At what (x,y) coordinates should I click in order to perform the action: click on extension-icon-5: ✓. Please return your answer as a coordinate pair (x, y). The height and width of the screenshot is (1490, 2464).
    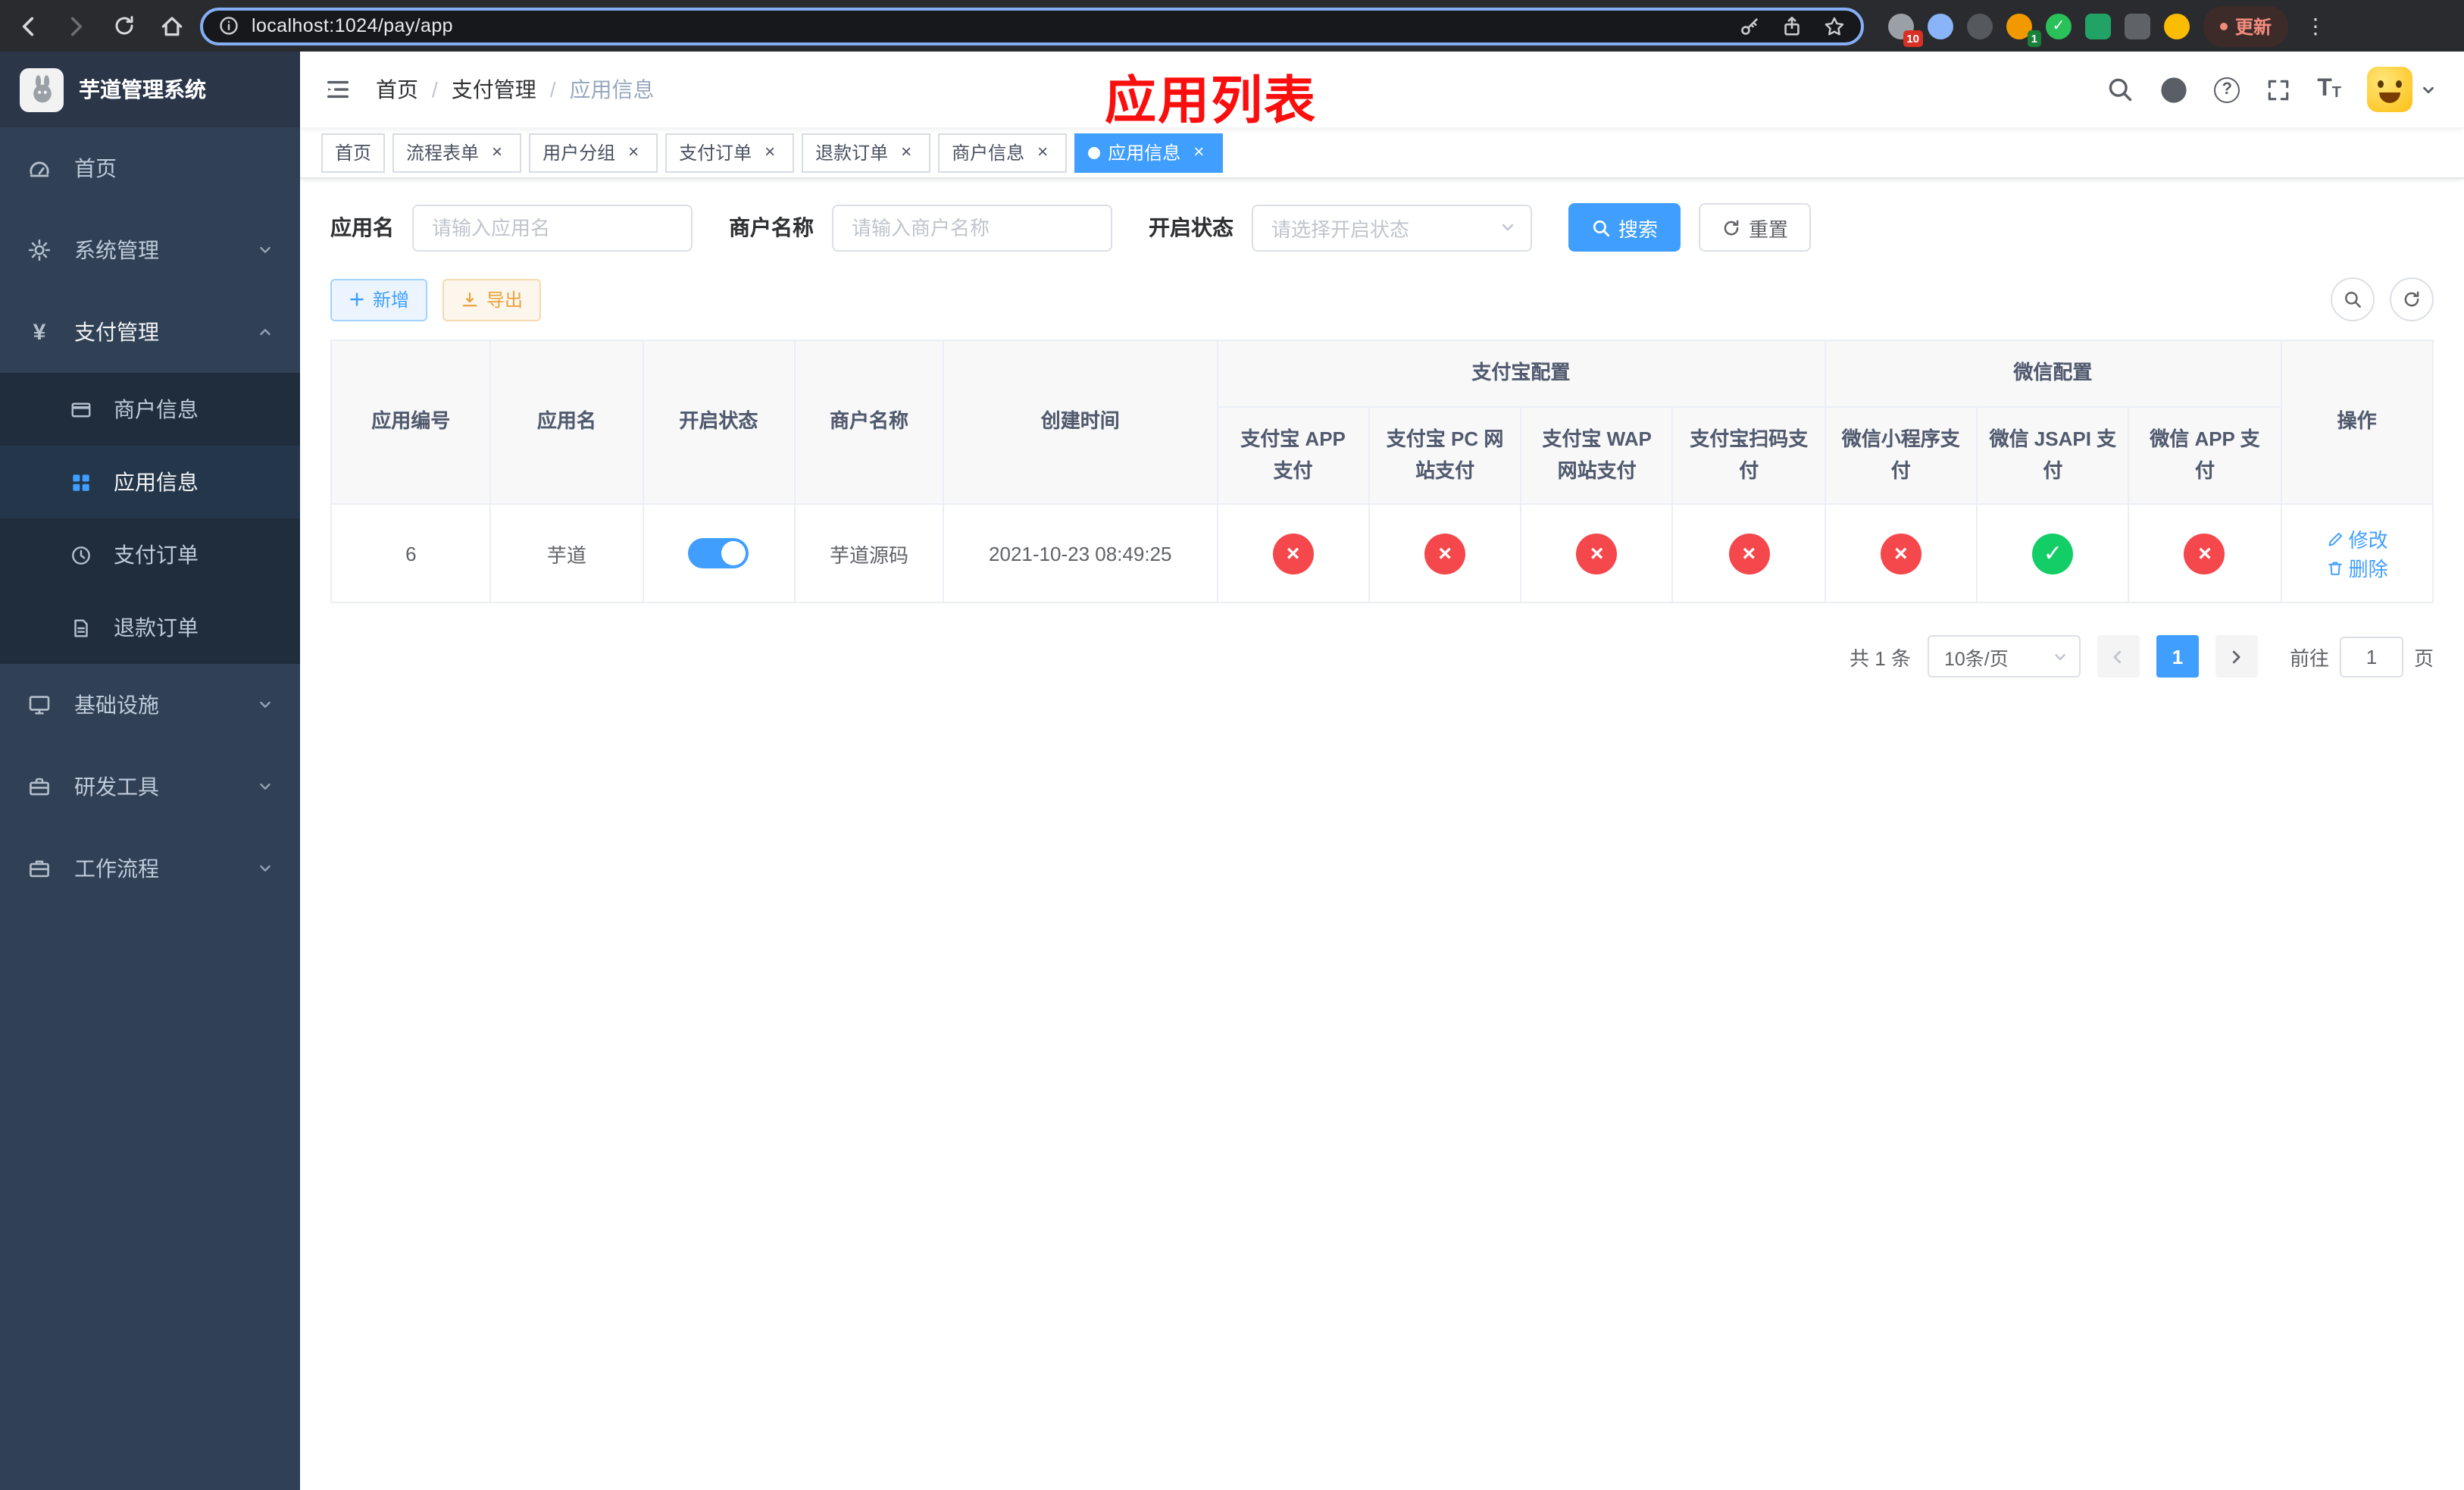
    Looking at the image, I should click on (2059, 26).